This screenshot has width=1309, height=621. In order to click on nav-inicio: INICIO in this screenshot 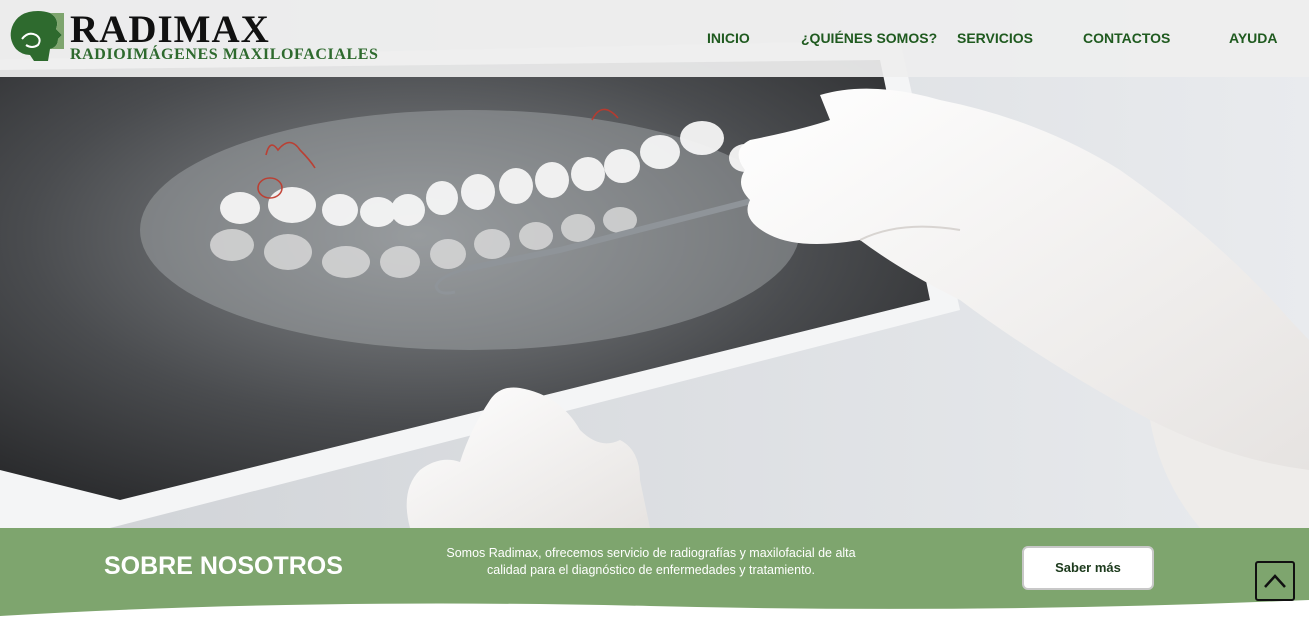, I will do `click(728, 38)`.